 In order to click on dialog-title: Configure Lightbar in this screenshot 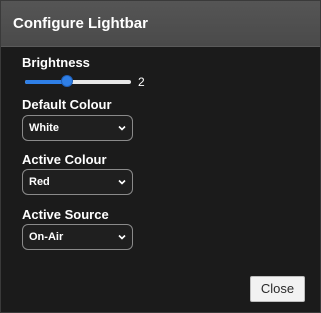, I will do `click(80, 23)`.